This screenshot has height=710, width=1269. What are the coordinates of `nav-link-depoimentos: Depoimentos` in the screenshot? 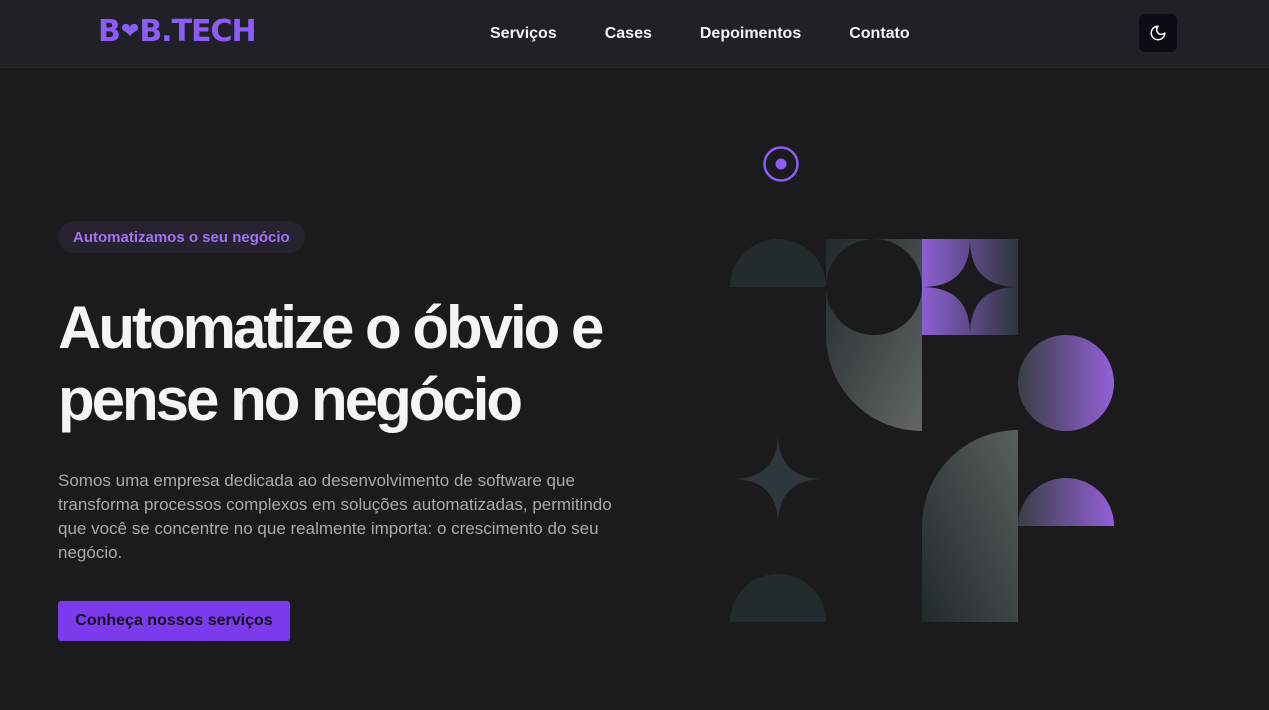 It's located at (750, 34).